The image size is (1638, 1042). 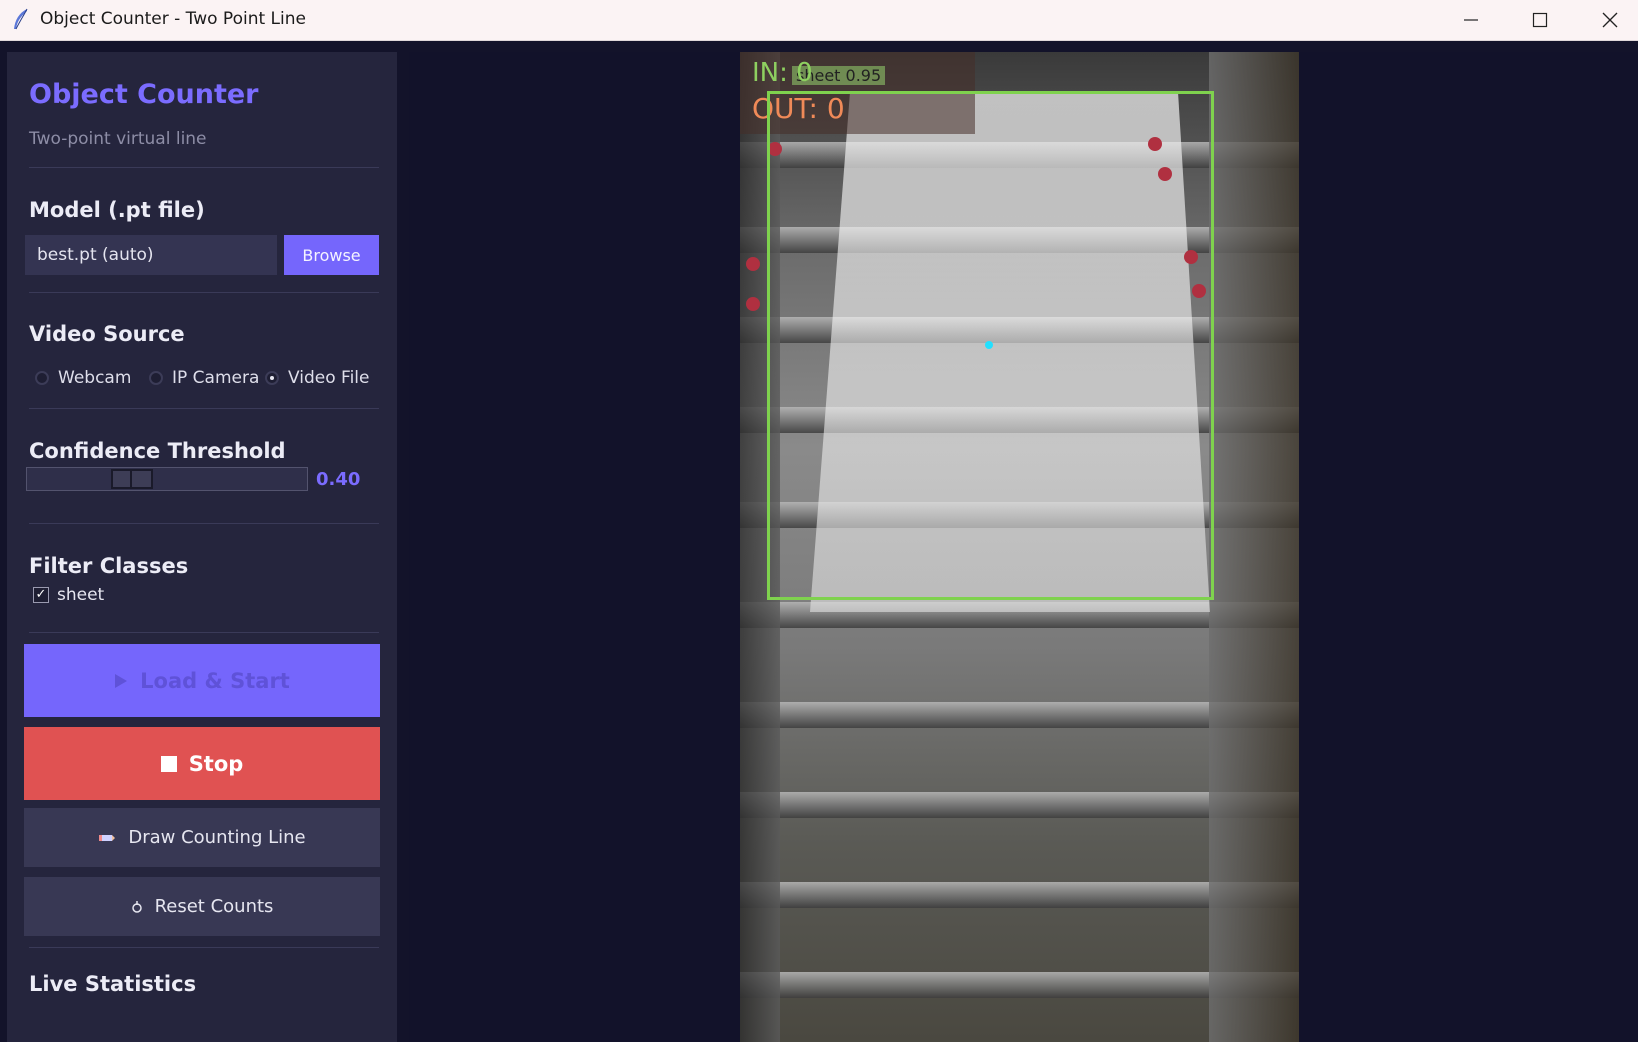 I want to click on model-section-title: Model (.pt file), so click(x=117, y=210).